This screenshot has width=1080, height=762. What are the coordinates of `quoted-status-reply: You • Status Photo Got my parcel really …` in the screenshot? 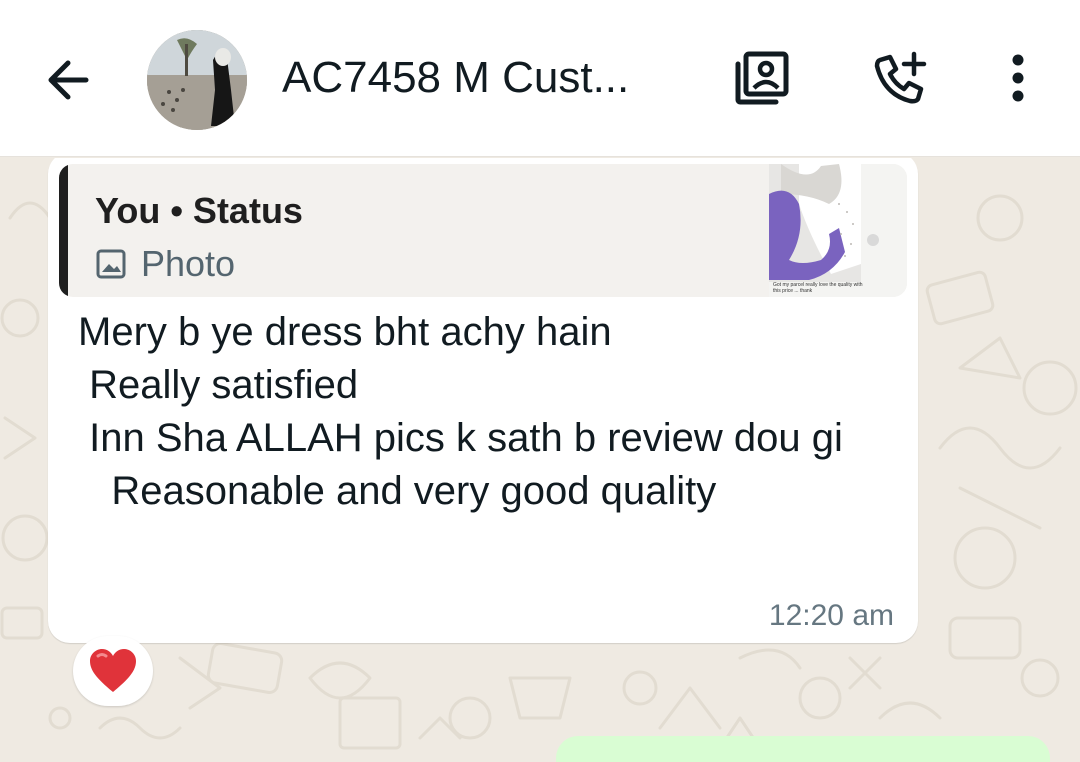 It's located at (483, 230).